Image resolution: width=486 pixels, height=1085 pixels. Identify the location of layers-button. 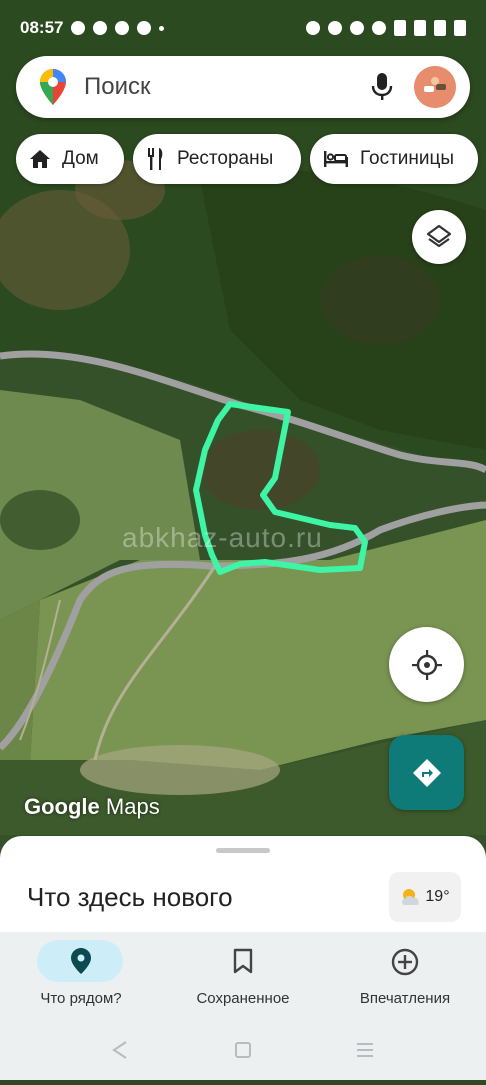
(439, 237).